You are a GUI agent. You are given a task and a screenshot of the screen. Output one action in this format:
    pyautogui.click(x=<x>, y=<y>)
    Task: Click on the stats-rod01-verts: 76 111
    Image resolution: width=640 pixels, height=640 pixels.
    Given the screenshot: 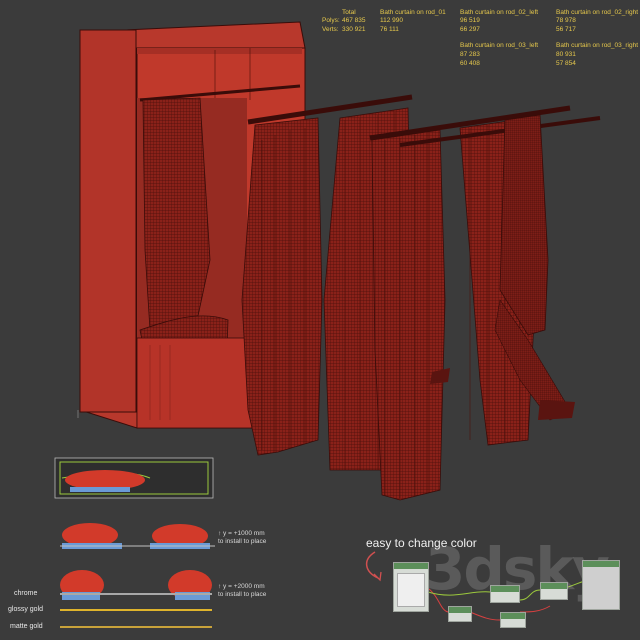 What is the action you would take?
    pyautogui.click(x=389, y=29)
    